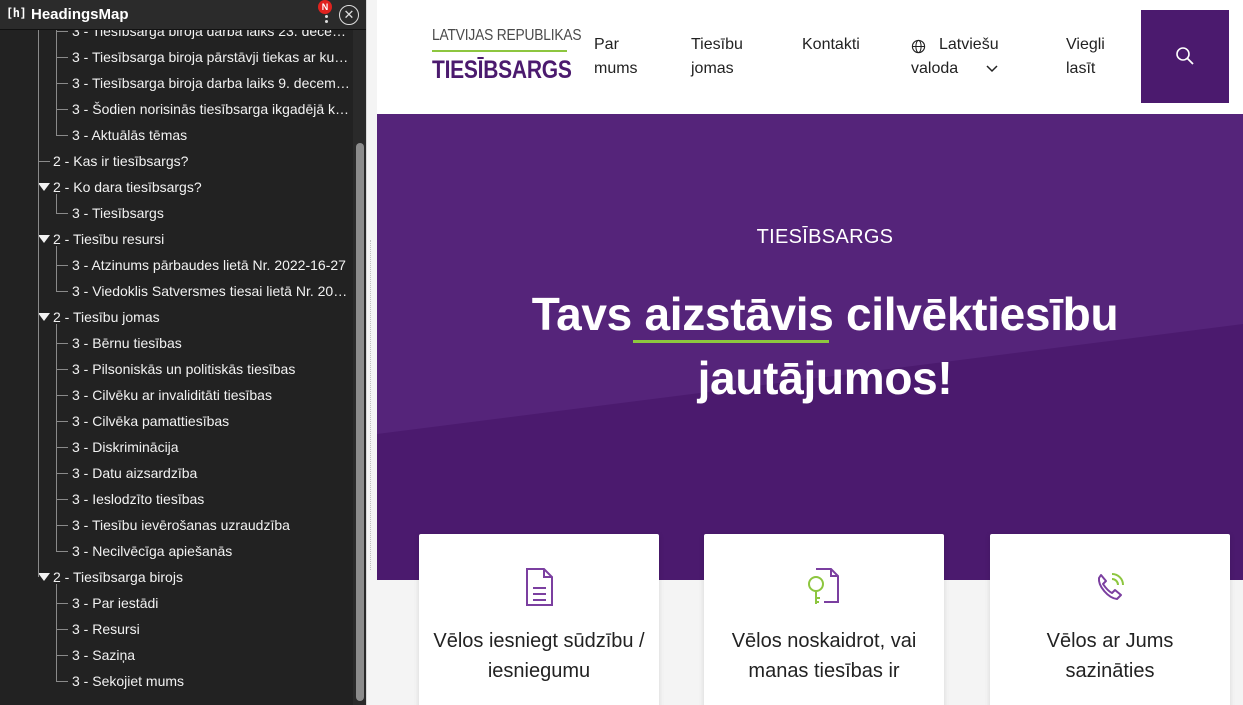 This screenshot has width=1243, height=705. What do you see at coordinates (969, 44) in the screenshot?
I see `language-label: Latviešu` at bounding box center [969, 44].